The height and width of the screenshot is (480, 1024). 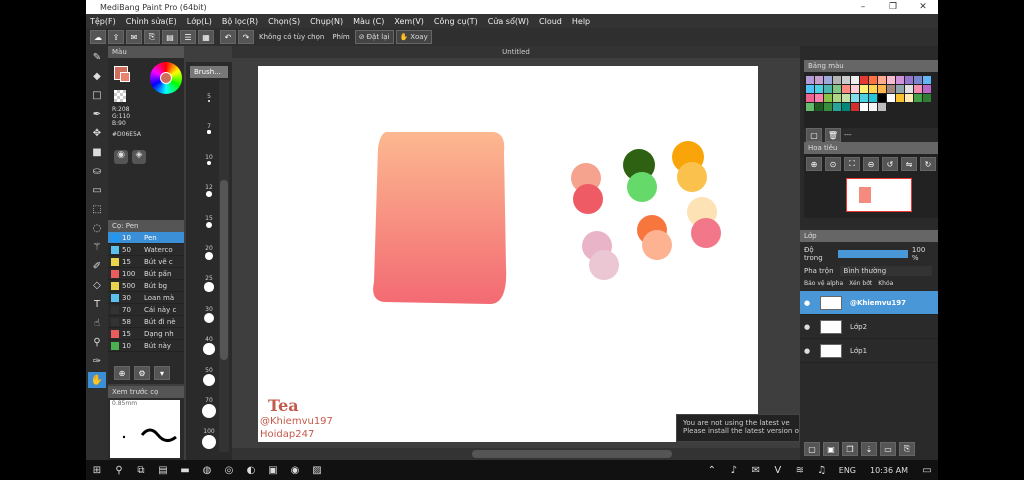 I want to click on layer-row: ● @Khiemvu197, so click(x=869, y=303).